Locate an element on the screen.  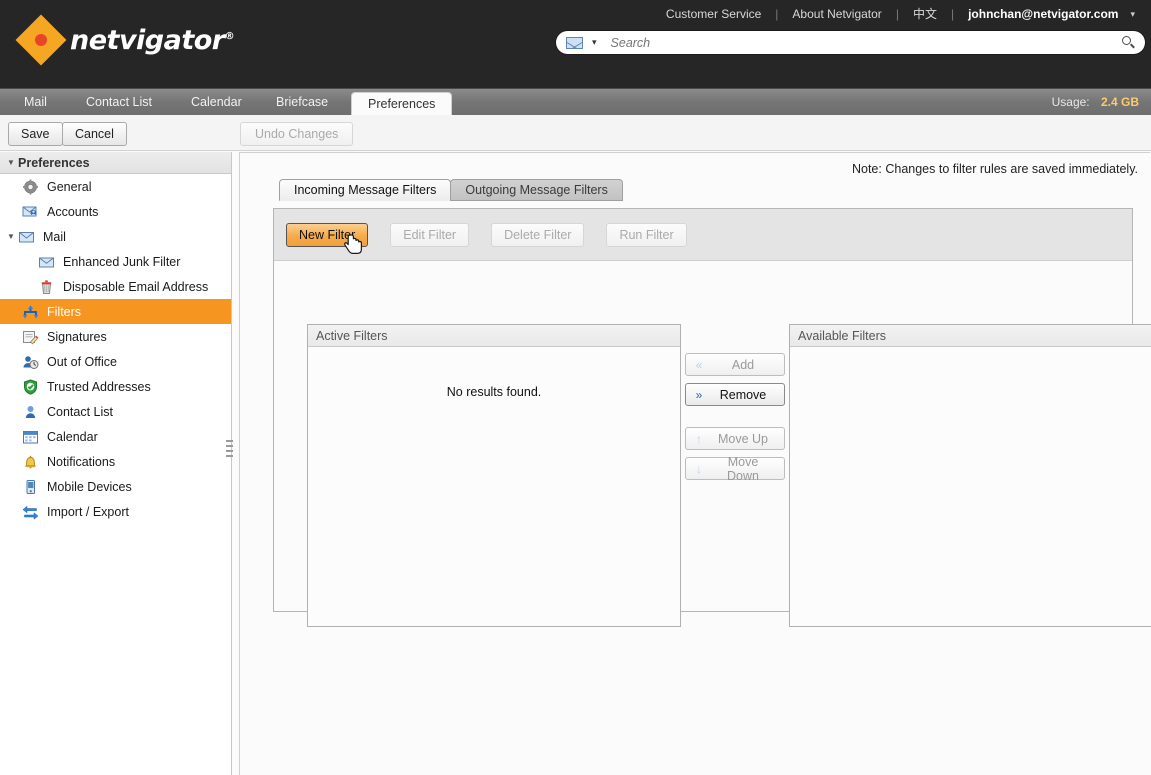
logo-diamond-icon is located at coordinates (41, 40).